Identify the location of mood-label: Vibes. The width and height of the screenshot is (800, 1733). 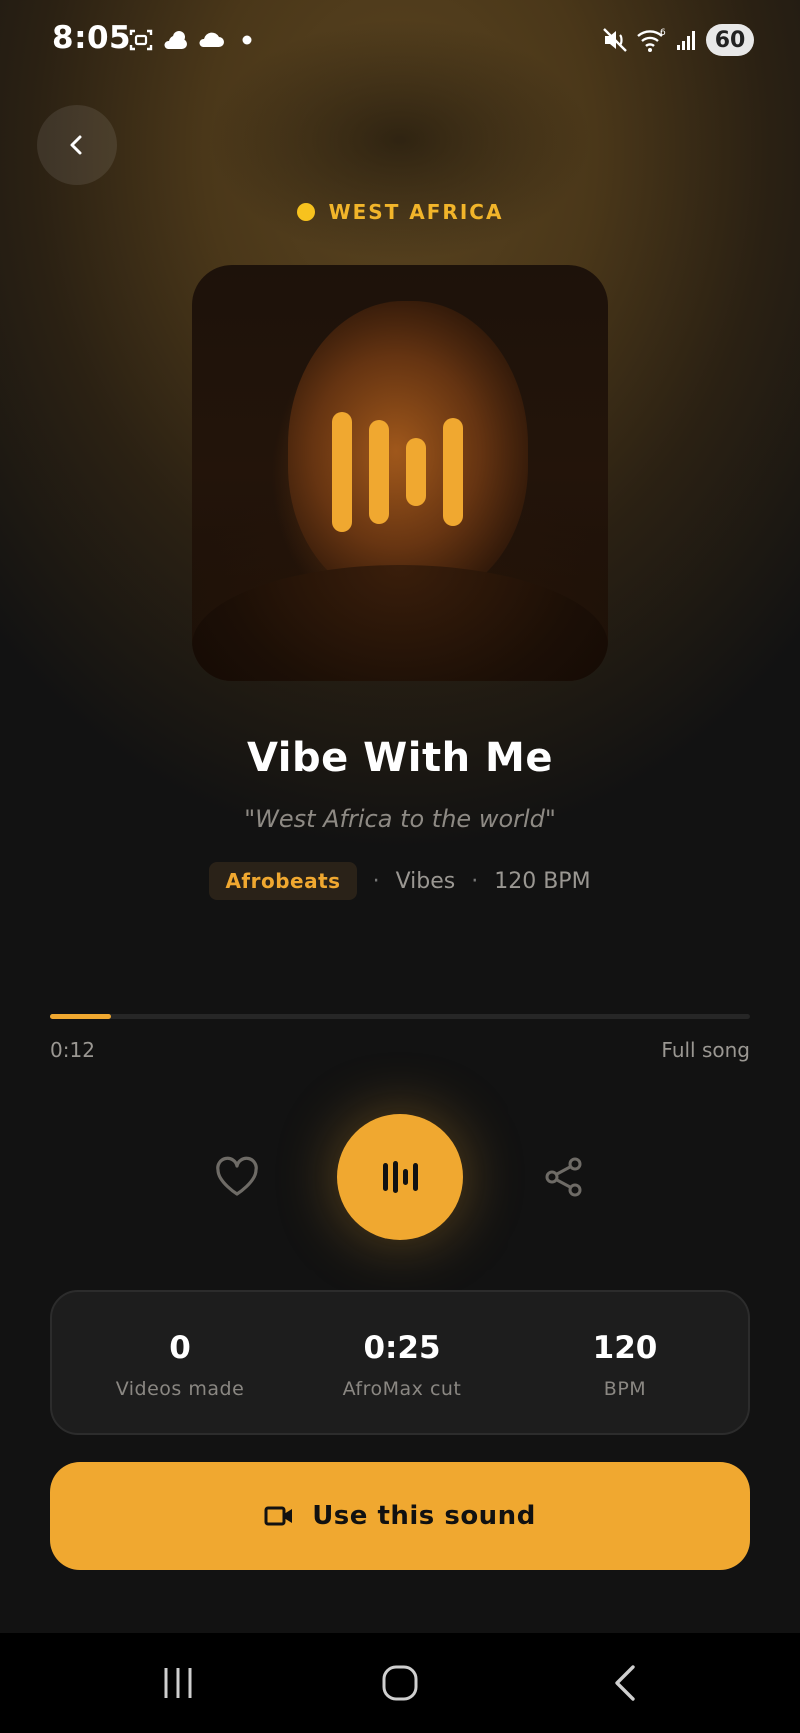
(425, 881).